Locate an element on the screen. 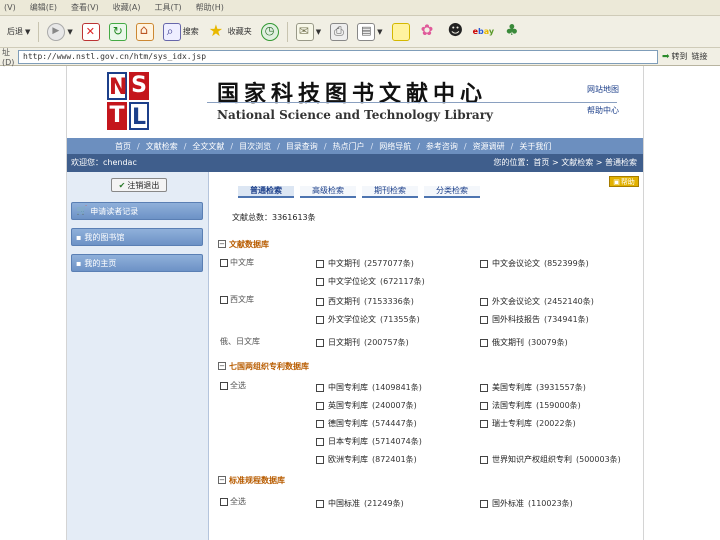  db-item: 西文期刊 (7153336条) is located at coordinates (365, 301).